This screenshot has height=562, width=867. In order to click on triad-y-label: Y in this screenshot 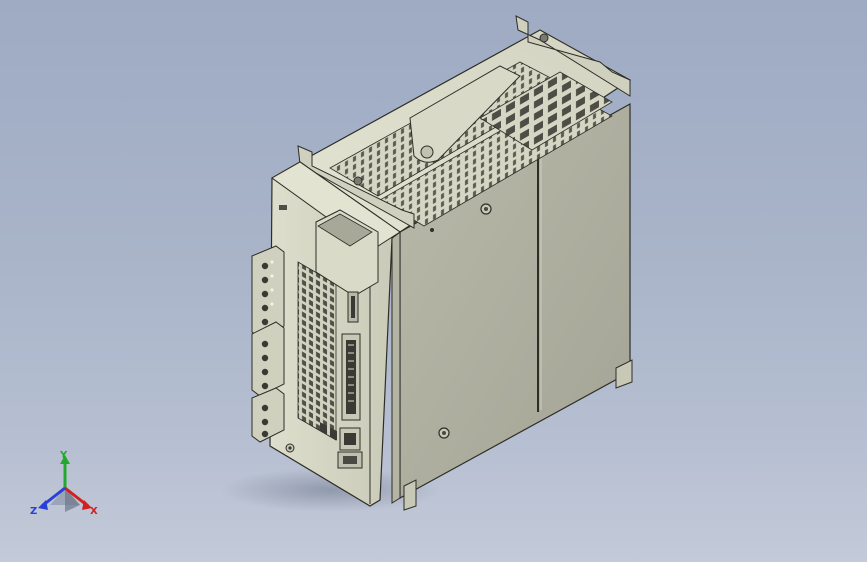, I will do `click(64, 455)`.